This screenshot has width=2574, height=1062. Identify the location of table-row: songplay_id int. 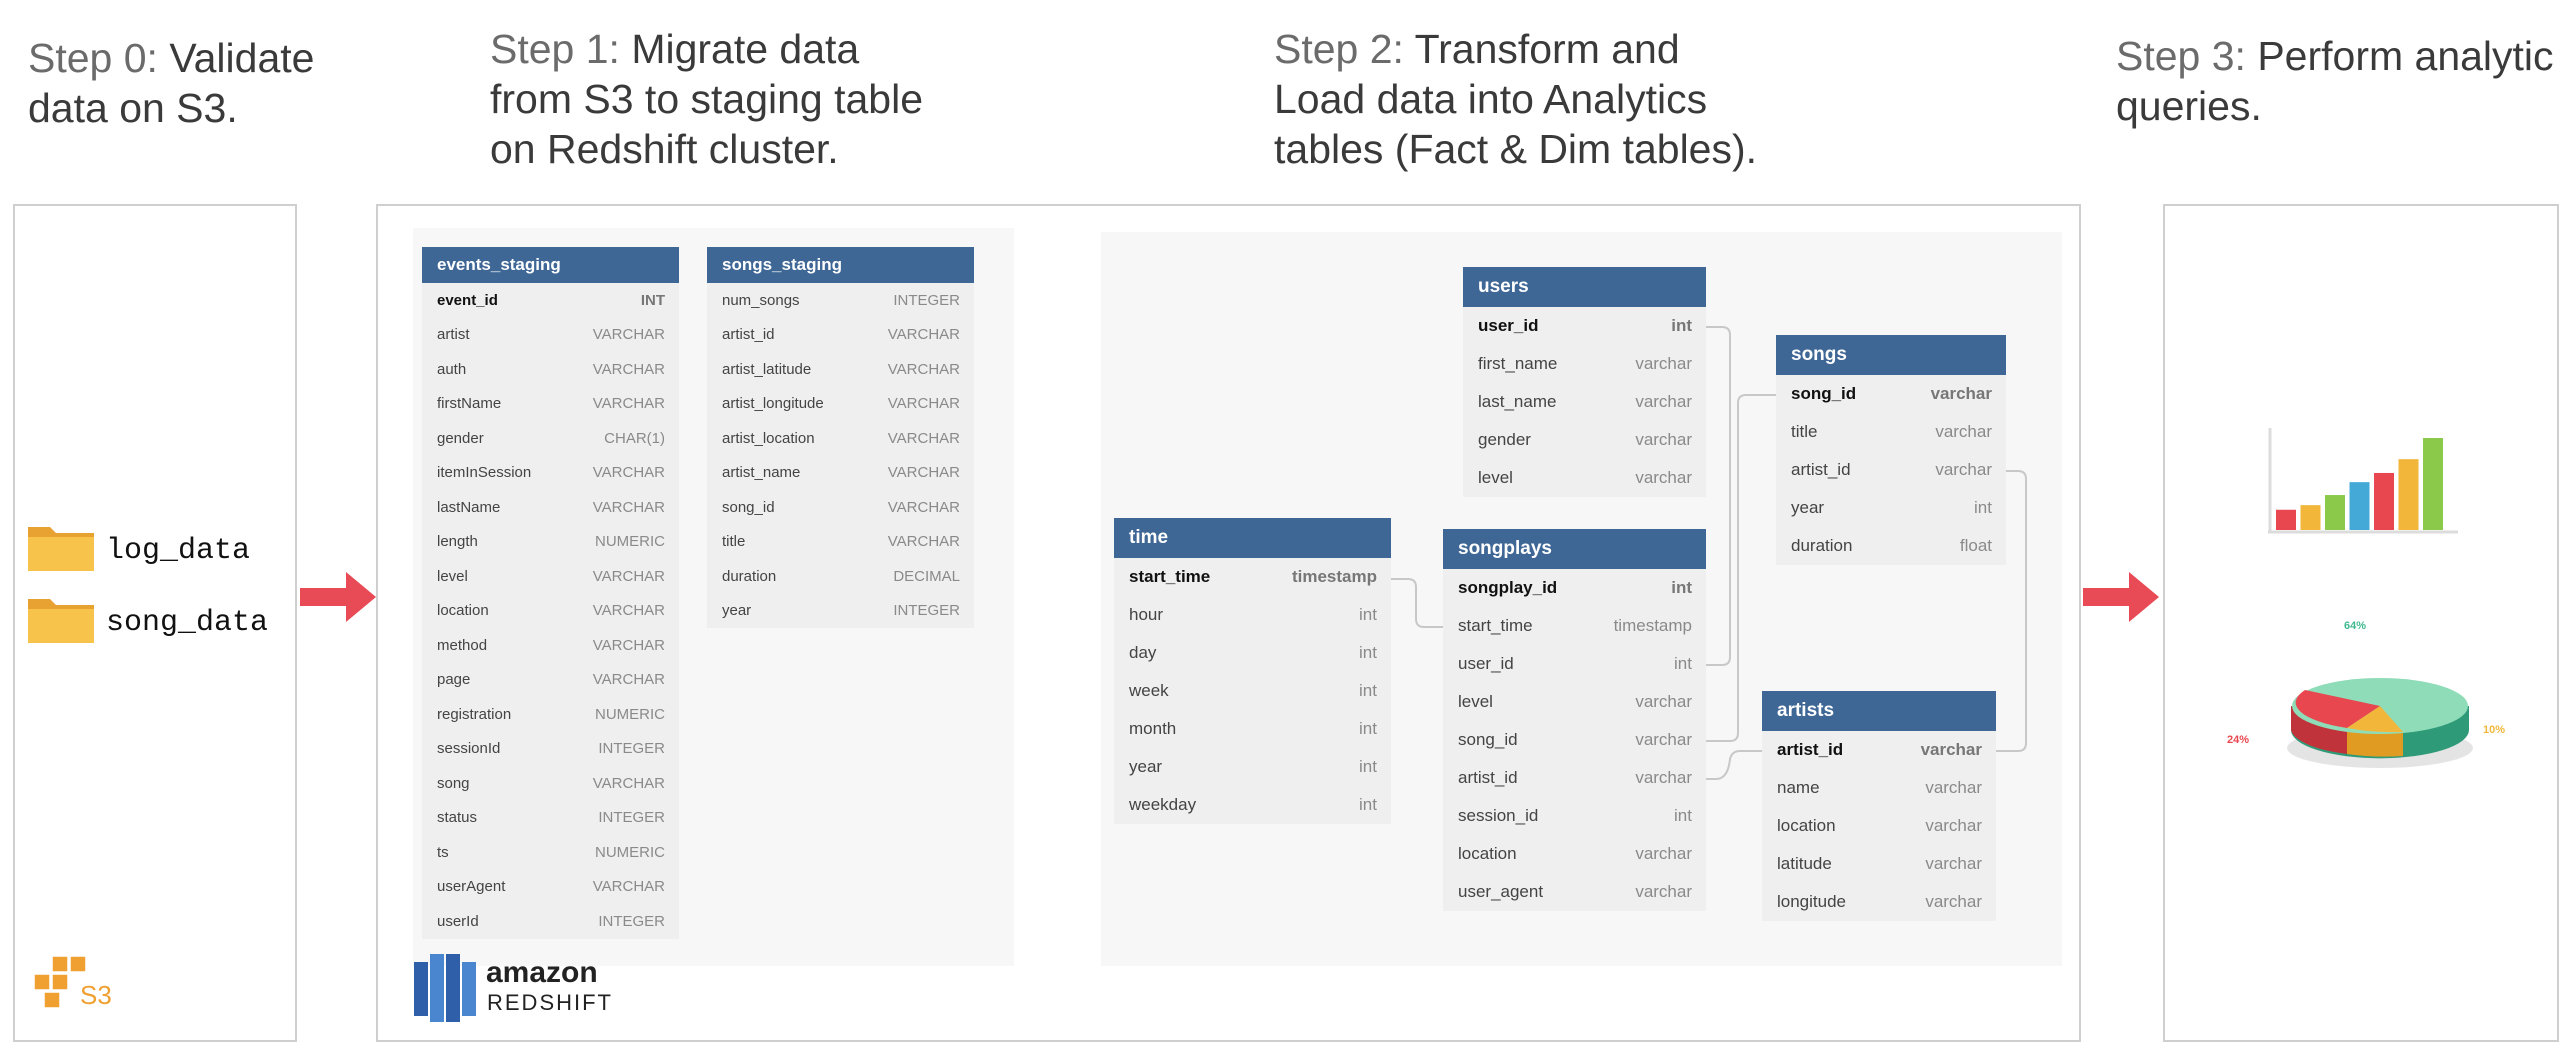
(1574, 588).